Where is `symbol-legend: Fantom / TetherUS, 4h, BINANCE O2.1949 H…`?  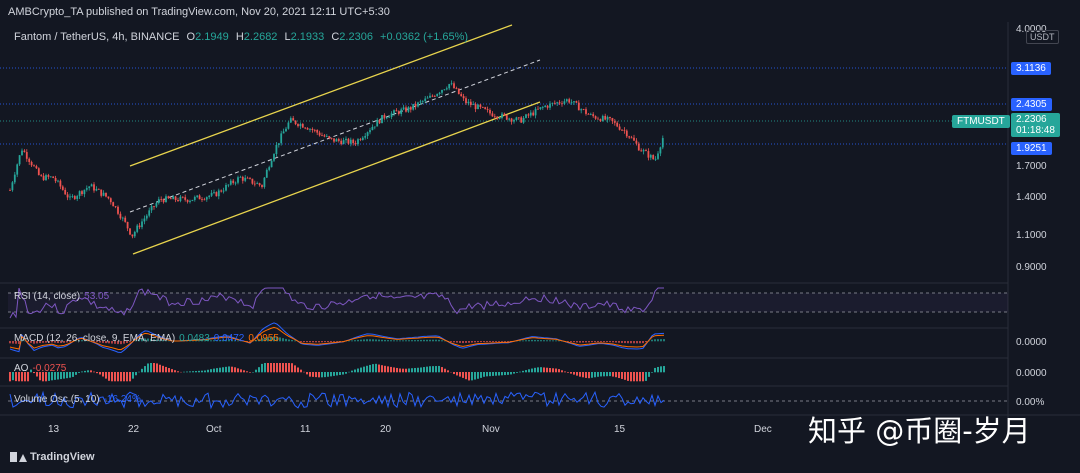 symbol-legend: Fantom / TetherUS, 4h, BINANCE O2.1949 H… is located at coordinates (241, 37).